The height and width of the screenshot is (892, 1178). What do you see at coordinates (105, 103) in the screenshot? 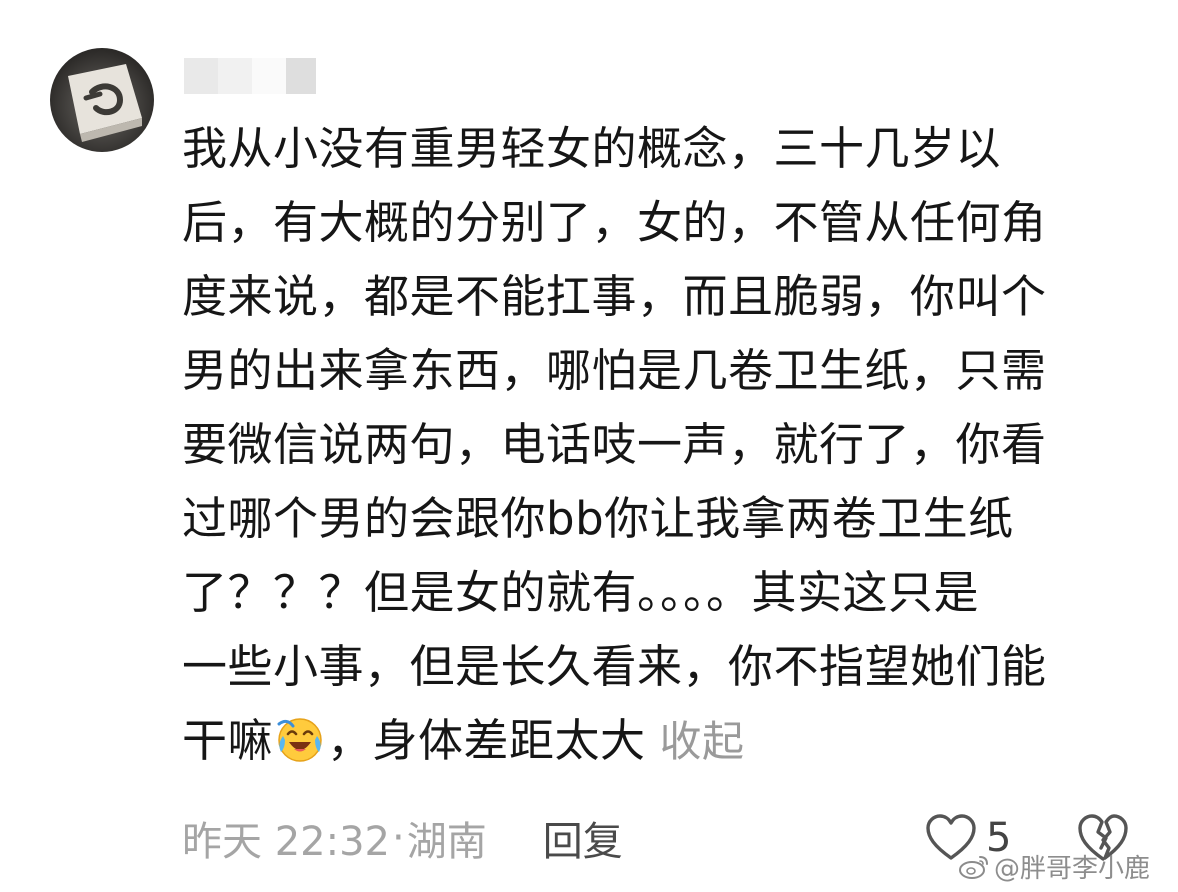
I see `avatar-image` at bounding box center [105, 103].